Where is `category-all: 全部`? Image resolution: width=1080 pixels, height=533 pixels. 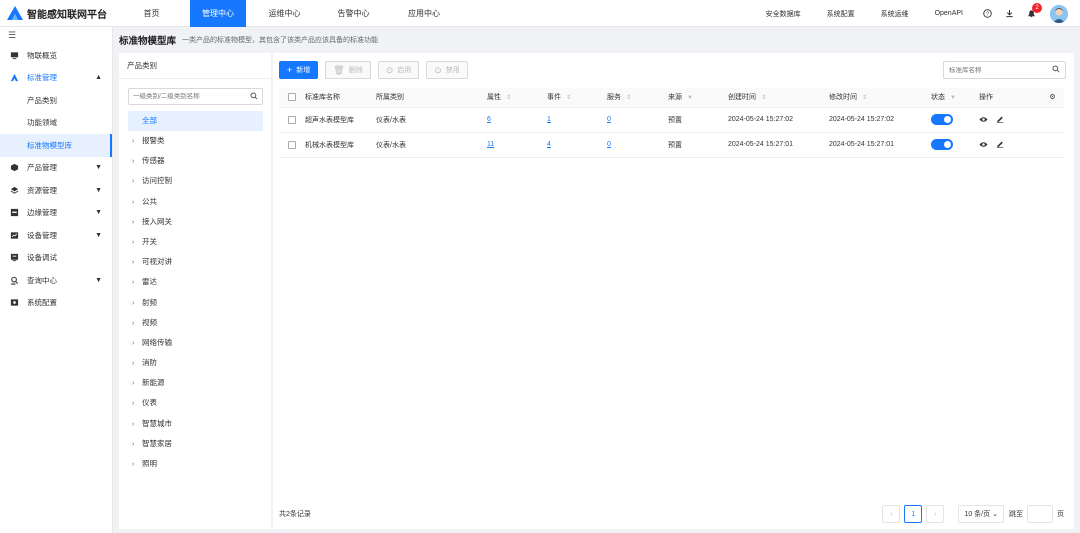 category-all: 全部 is located at coordinates (195, 121).